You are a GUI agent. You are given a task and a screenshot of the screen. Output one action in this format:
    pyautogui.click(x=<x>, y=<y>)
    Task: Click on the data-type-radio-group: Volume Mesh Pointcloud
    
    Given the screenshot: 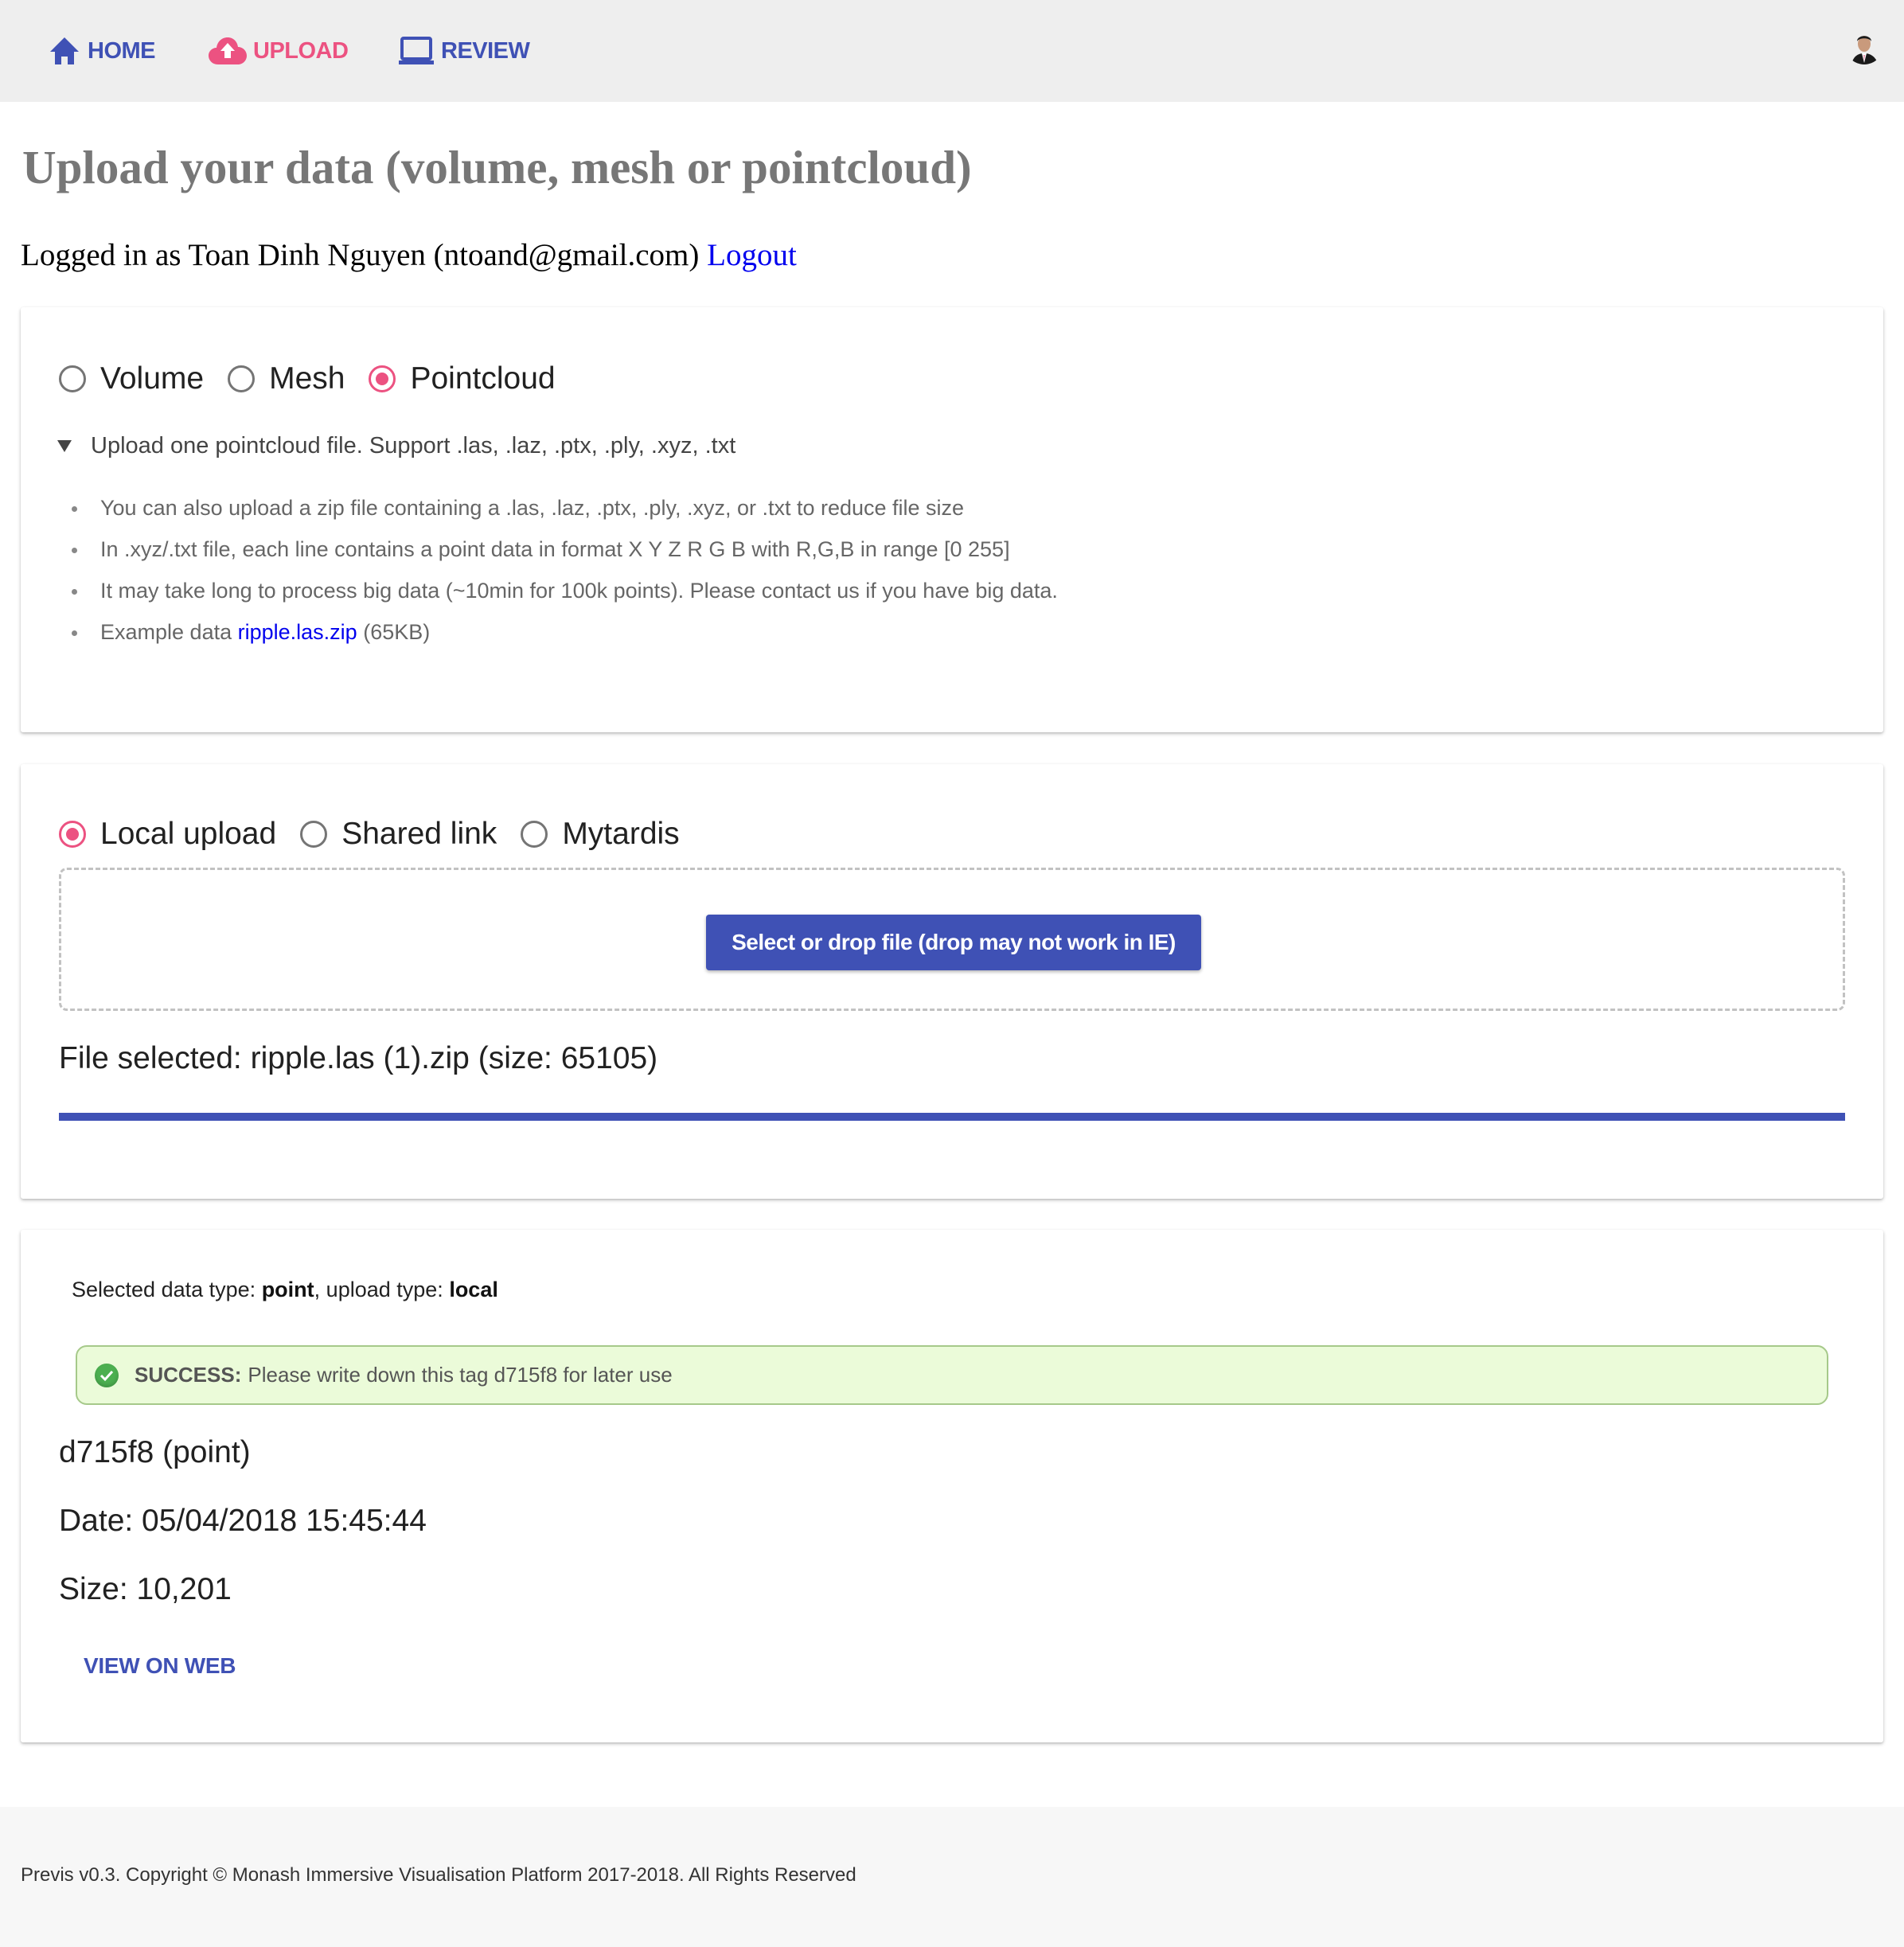 What is the action you would take?
    pyautogui.click(x=319, y=378)
    